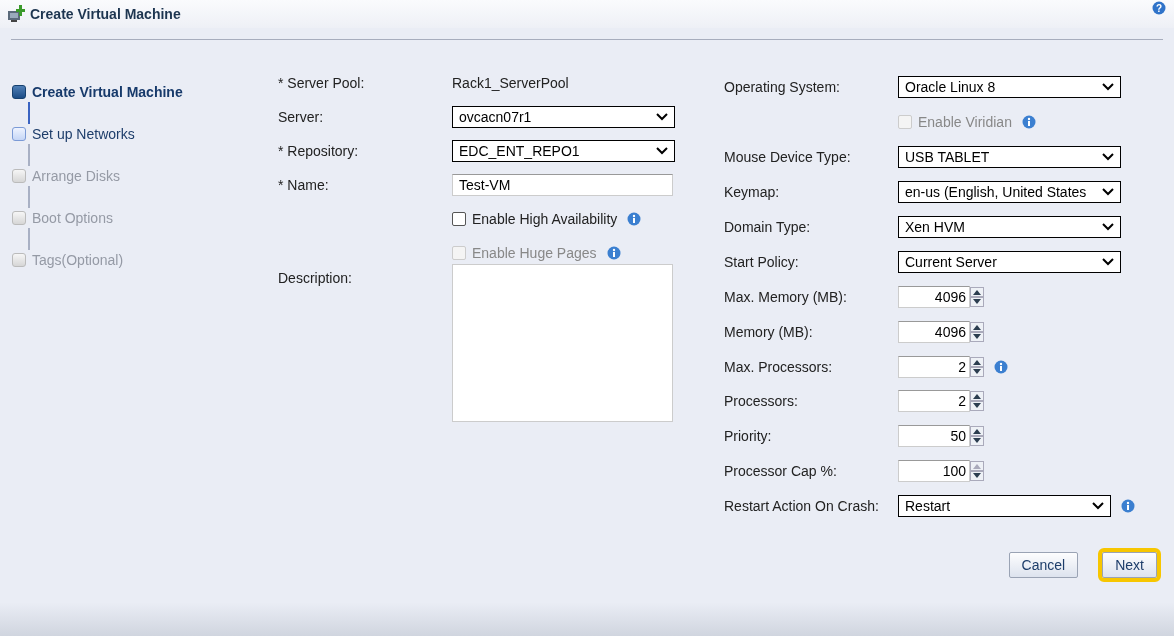 This screenshot has width=1174, height=636. I want to click on field-label: Max. Processors:, so click(779, 366).